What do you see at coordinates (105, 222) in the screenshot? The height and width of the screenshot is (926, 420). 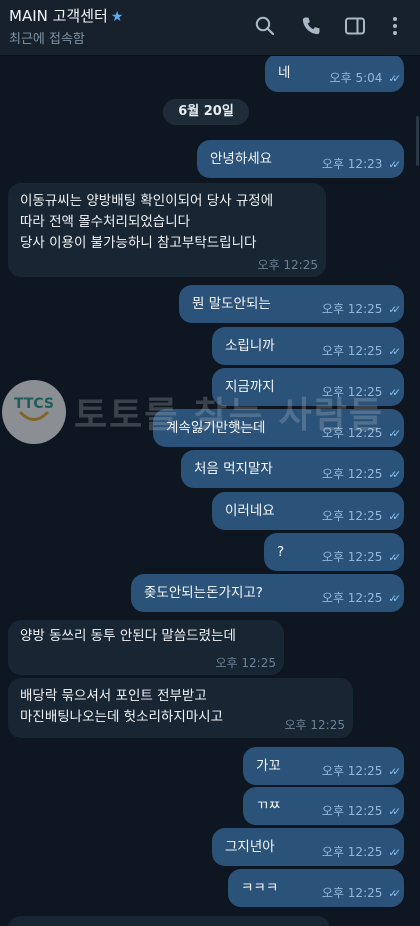 I see `message-line: 따라 전액 몰수처리되었습니다` at bounding box center [105, 222].